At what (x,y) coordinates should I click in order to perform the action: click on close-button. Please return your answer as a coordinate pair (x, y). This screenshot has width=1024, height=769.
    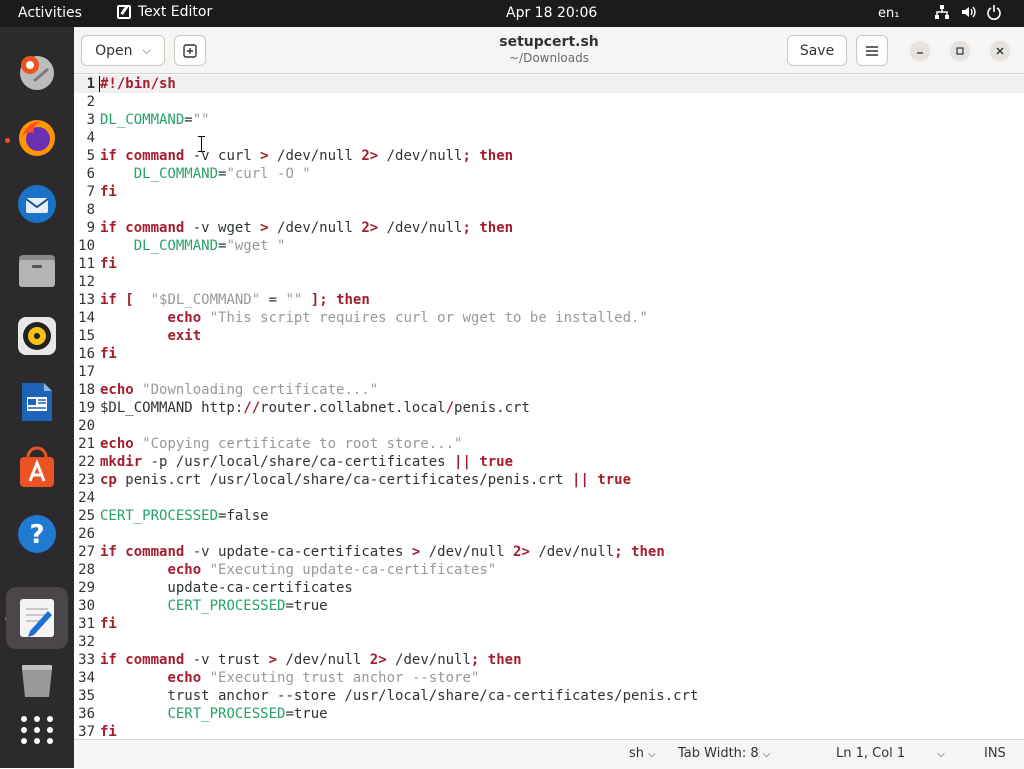
    Looking at the image, I should click on (1000, 51).